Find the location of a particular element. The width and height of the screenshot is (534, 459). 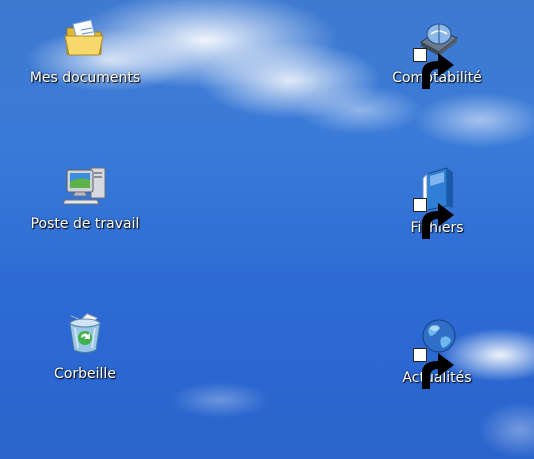

desktop-icon-mes-documents: Mes documents is located at coordinates (85, 50).